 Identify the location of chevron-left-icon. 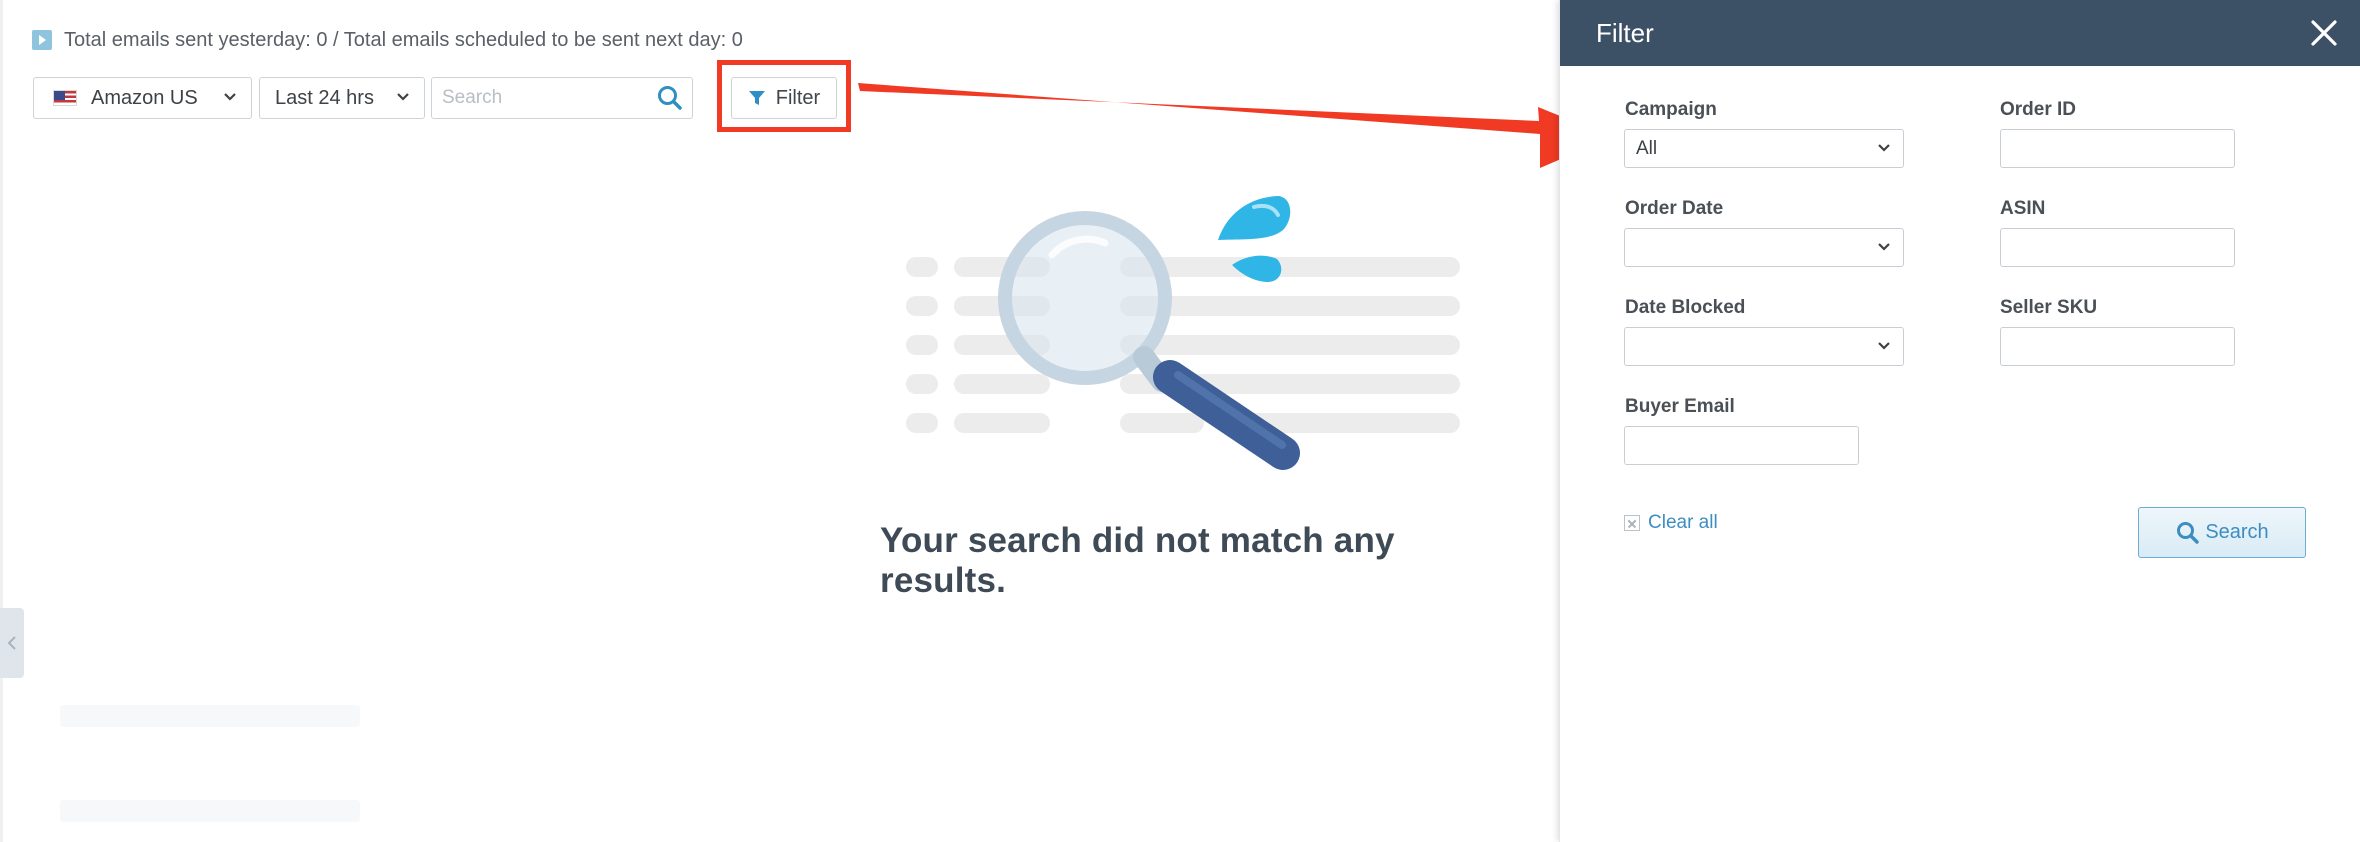
(11, 643).